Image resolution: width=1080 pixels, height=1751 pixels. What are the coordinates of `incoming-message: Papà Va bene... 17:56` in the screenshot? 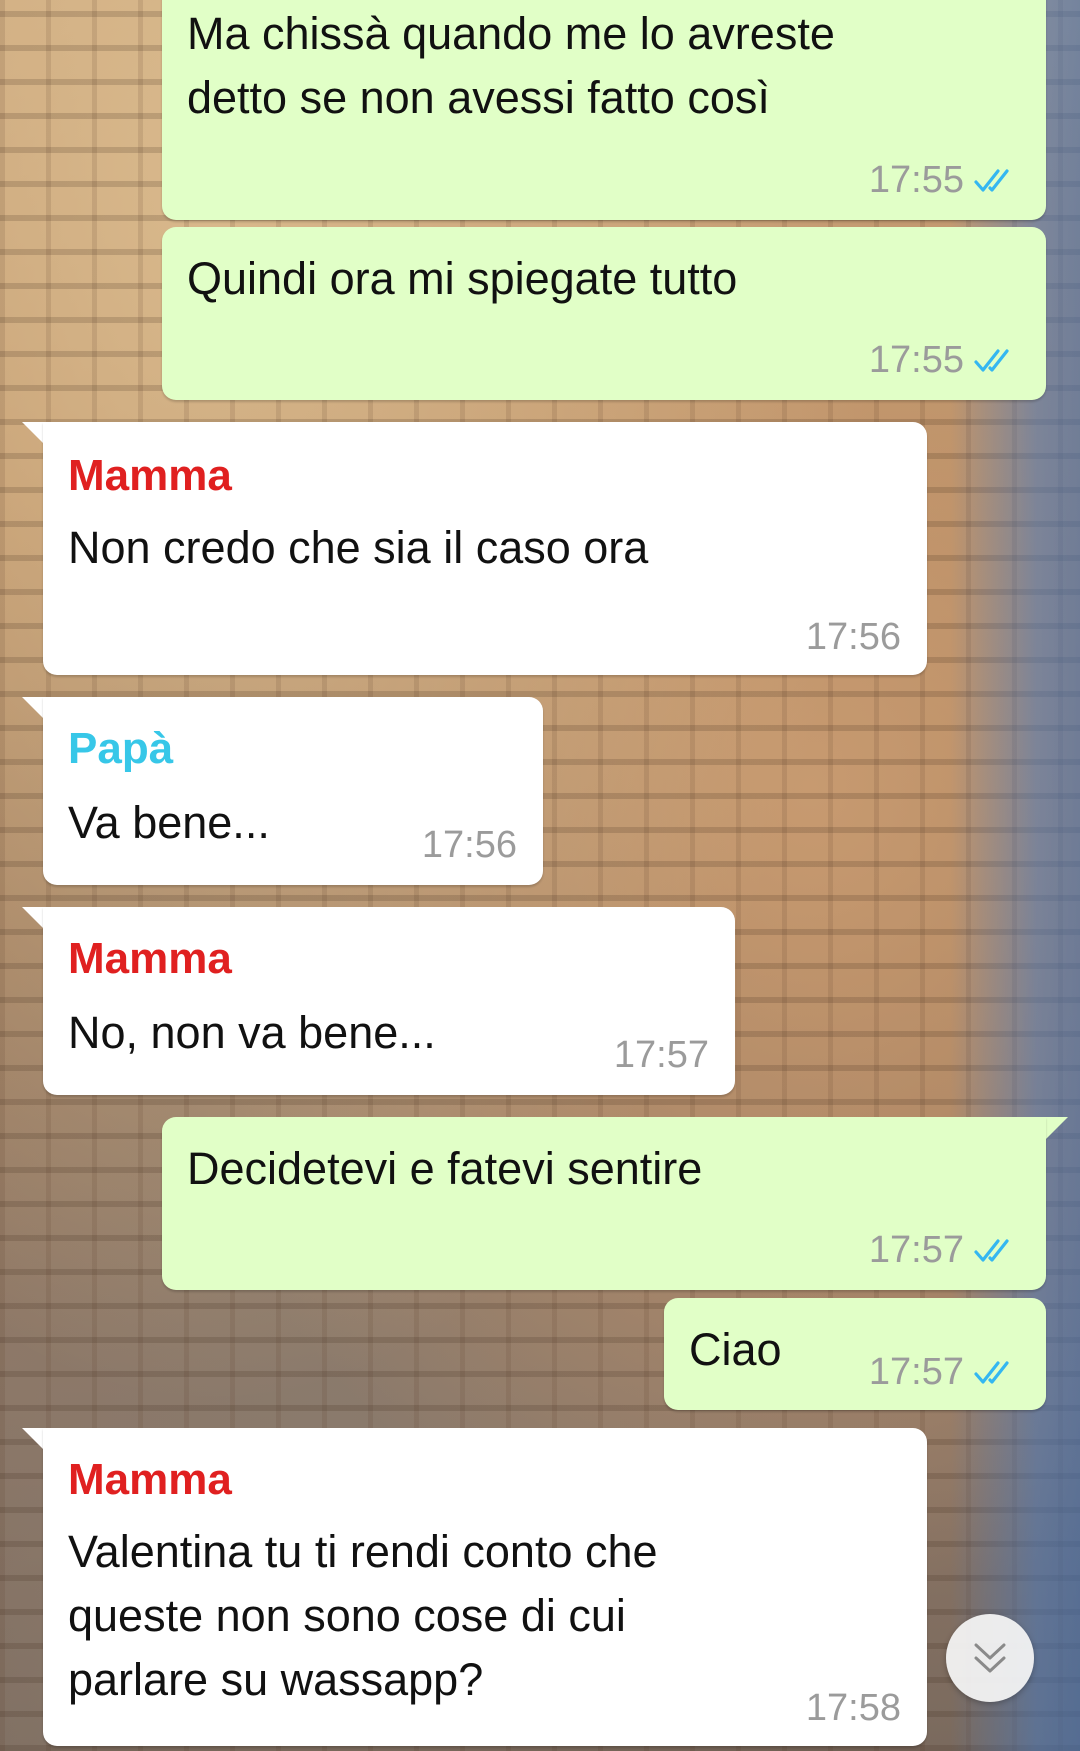 It's located at (293, 791).